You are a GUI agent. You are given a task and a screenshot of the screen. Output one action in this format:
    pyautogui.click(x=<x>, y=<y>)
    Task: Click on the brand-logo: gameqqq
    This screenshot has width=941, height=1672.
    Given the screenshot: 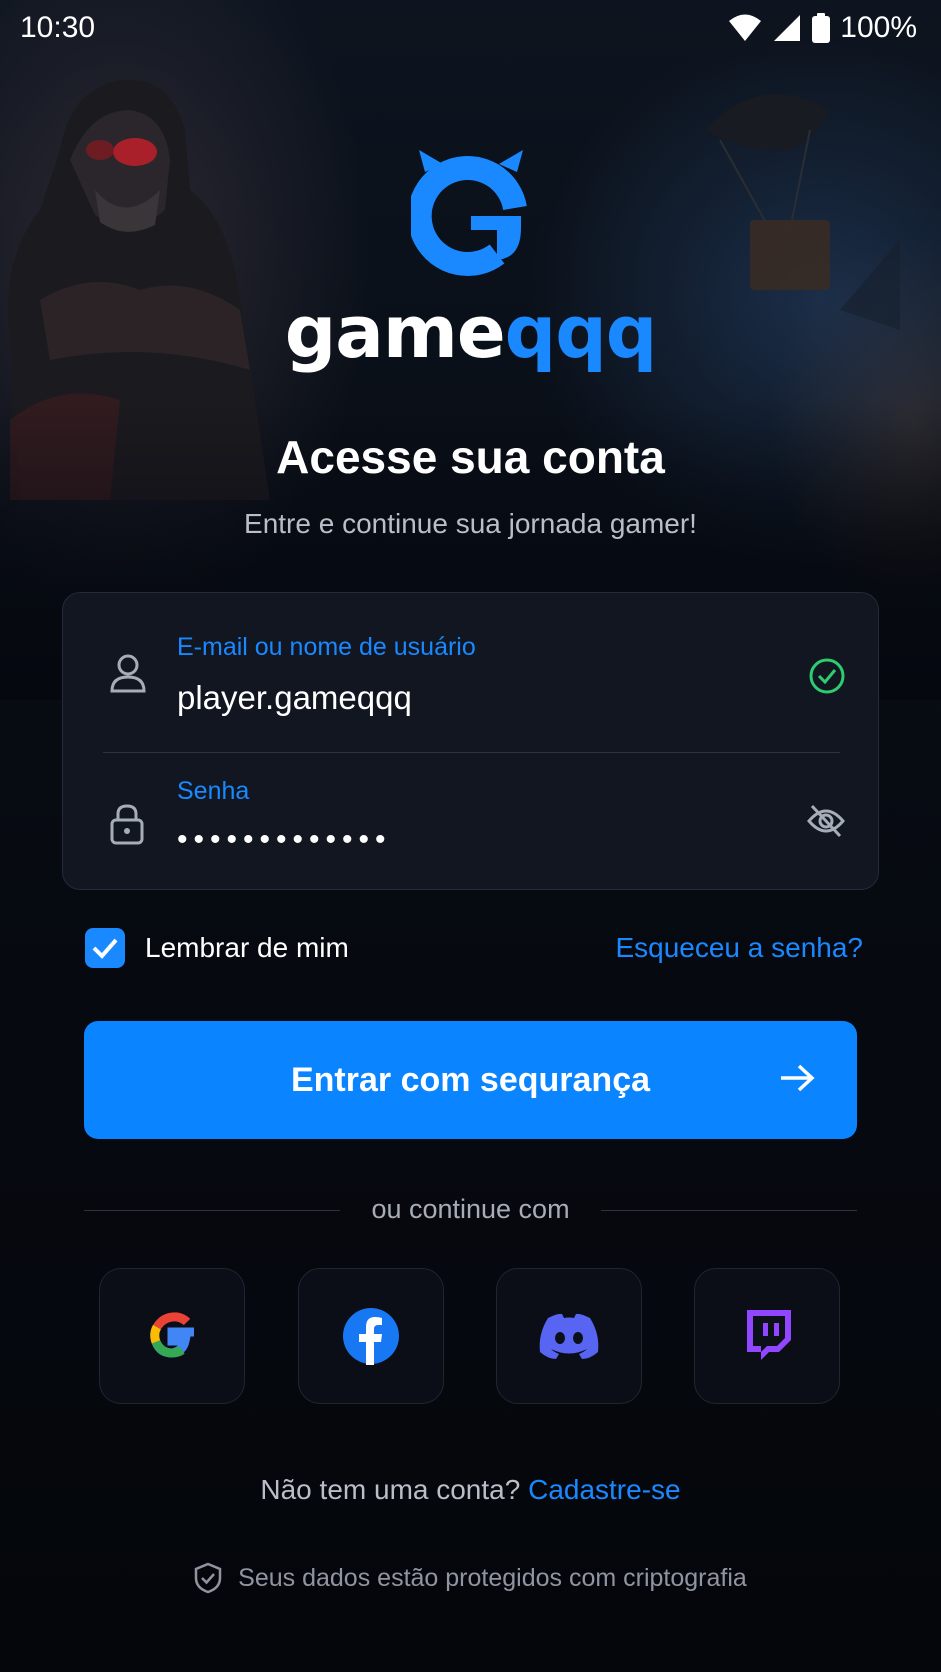 What is the action you would take?
    pyautogui.click(x=470, y=262)
    